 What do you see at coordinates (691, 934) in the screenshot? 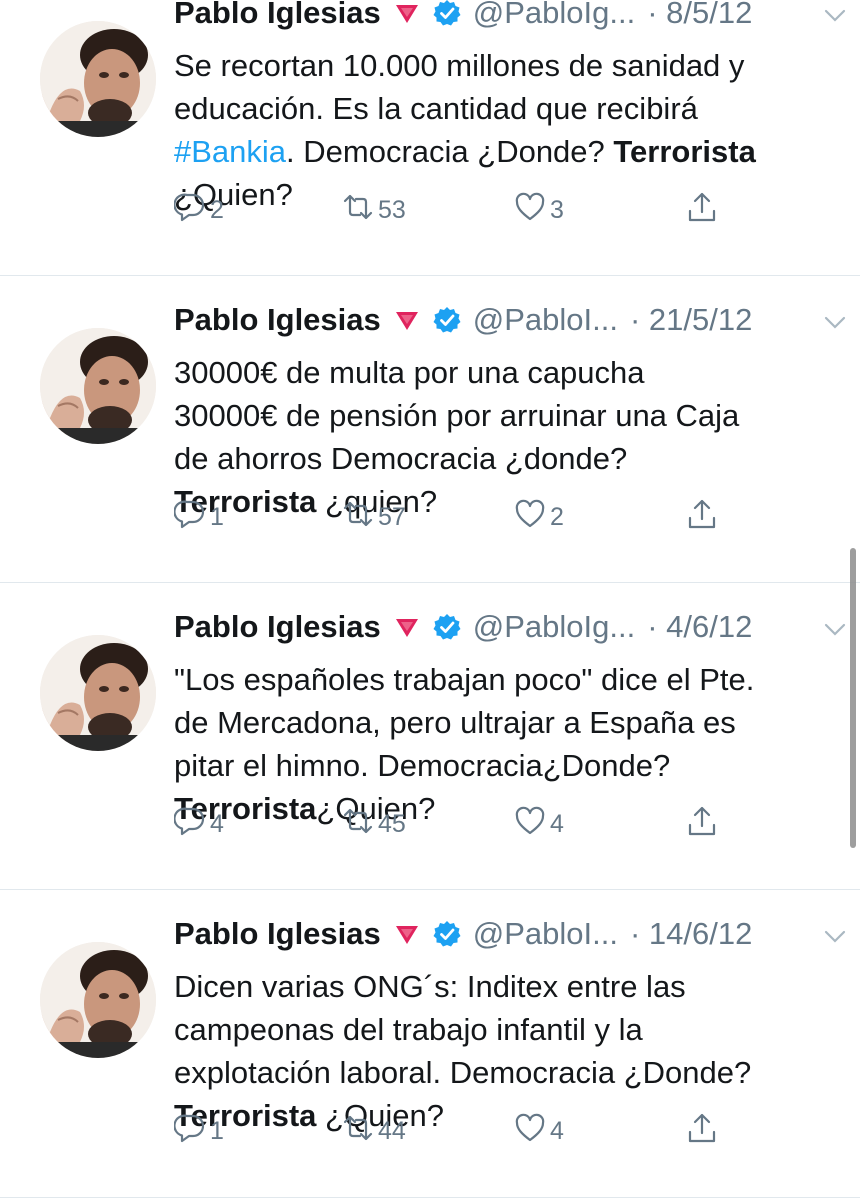
I see `tweet-date: · 14/6/12` at bounding box center [691, 934].